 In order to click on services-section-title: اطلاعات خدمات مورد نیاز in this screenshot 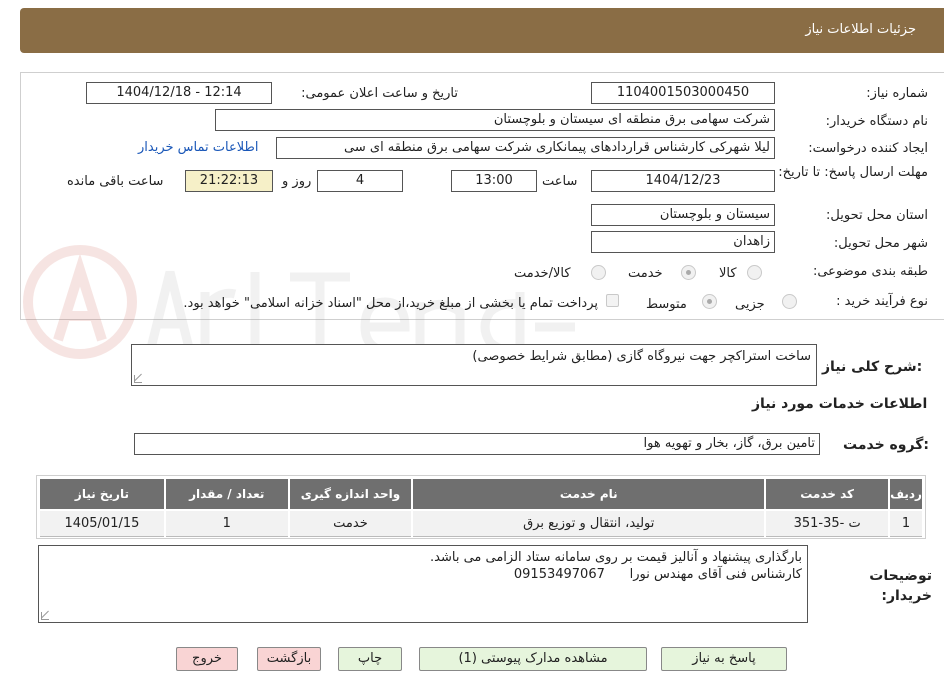, I will do `click(840, 404)`.